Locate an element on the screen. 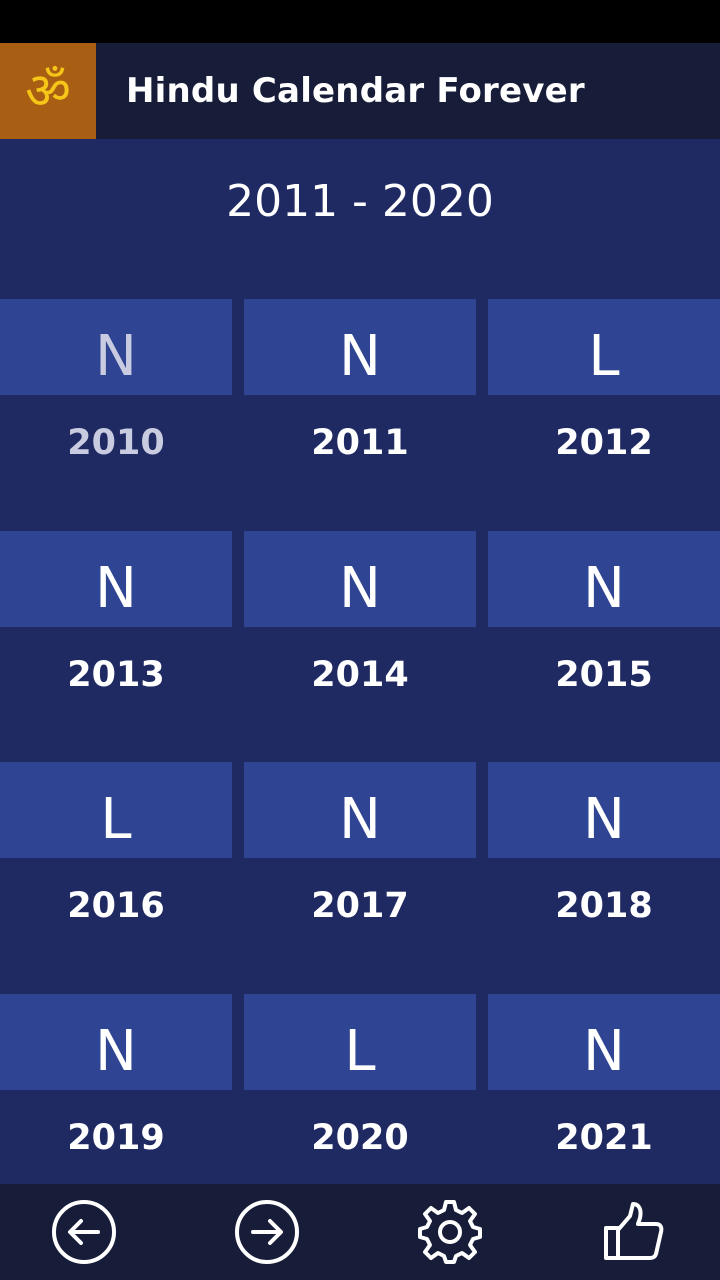 The height and width of the screenshot is (1280, 720). year-label: 2013 is located at coordinates (116, 675).